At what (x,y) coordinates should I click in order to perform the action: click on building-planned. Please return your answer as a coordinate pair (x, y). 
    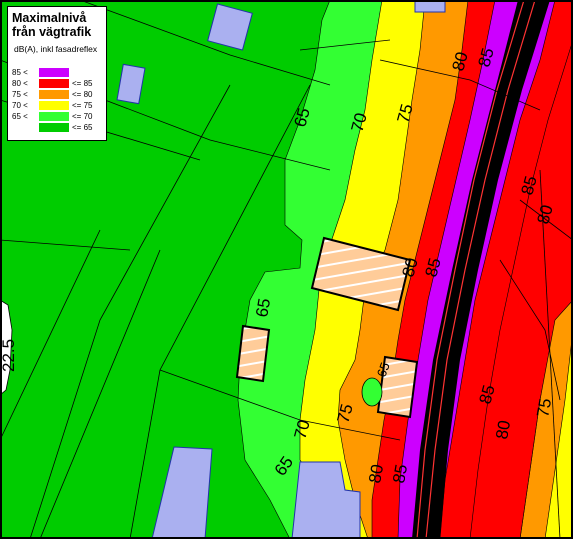
    Looking at the image, I should click on (253, 353).